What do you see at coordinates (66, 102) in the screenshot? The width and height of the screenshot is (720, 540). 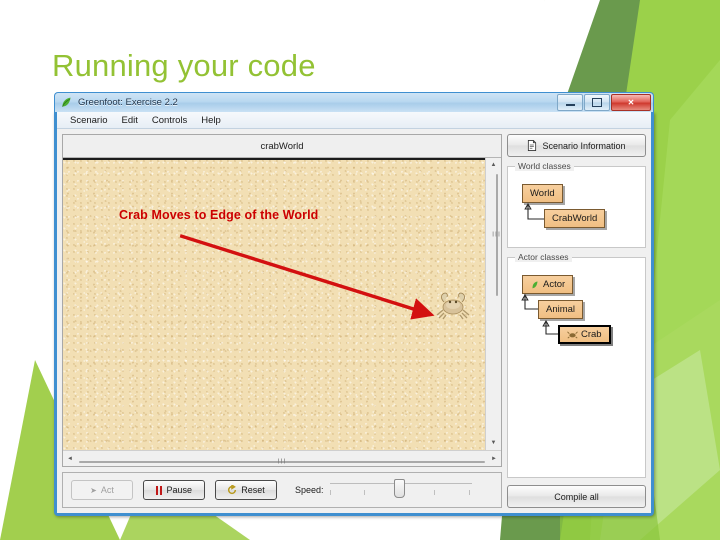 I see `greenfoot-icon` at bounding box center [66, 102].